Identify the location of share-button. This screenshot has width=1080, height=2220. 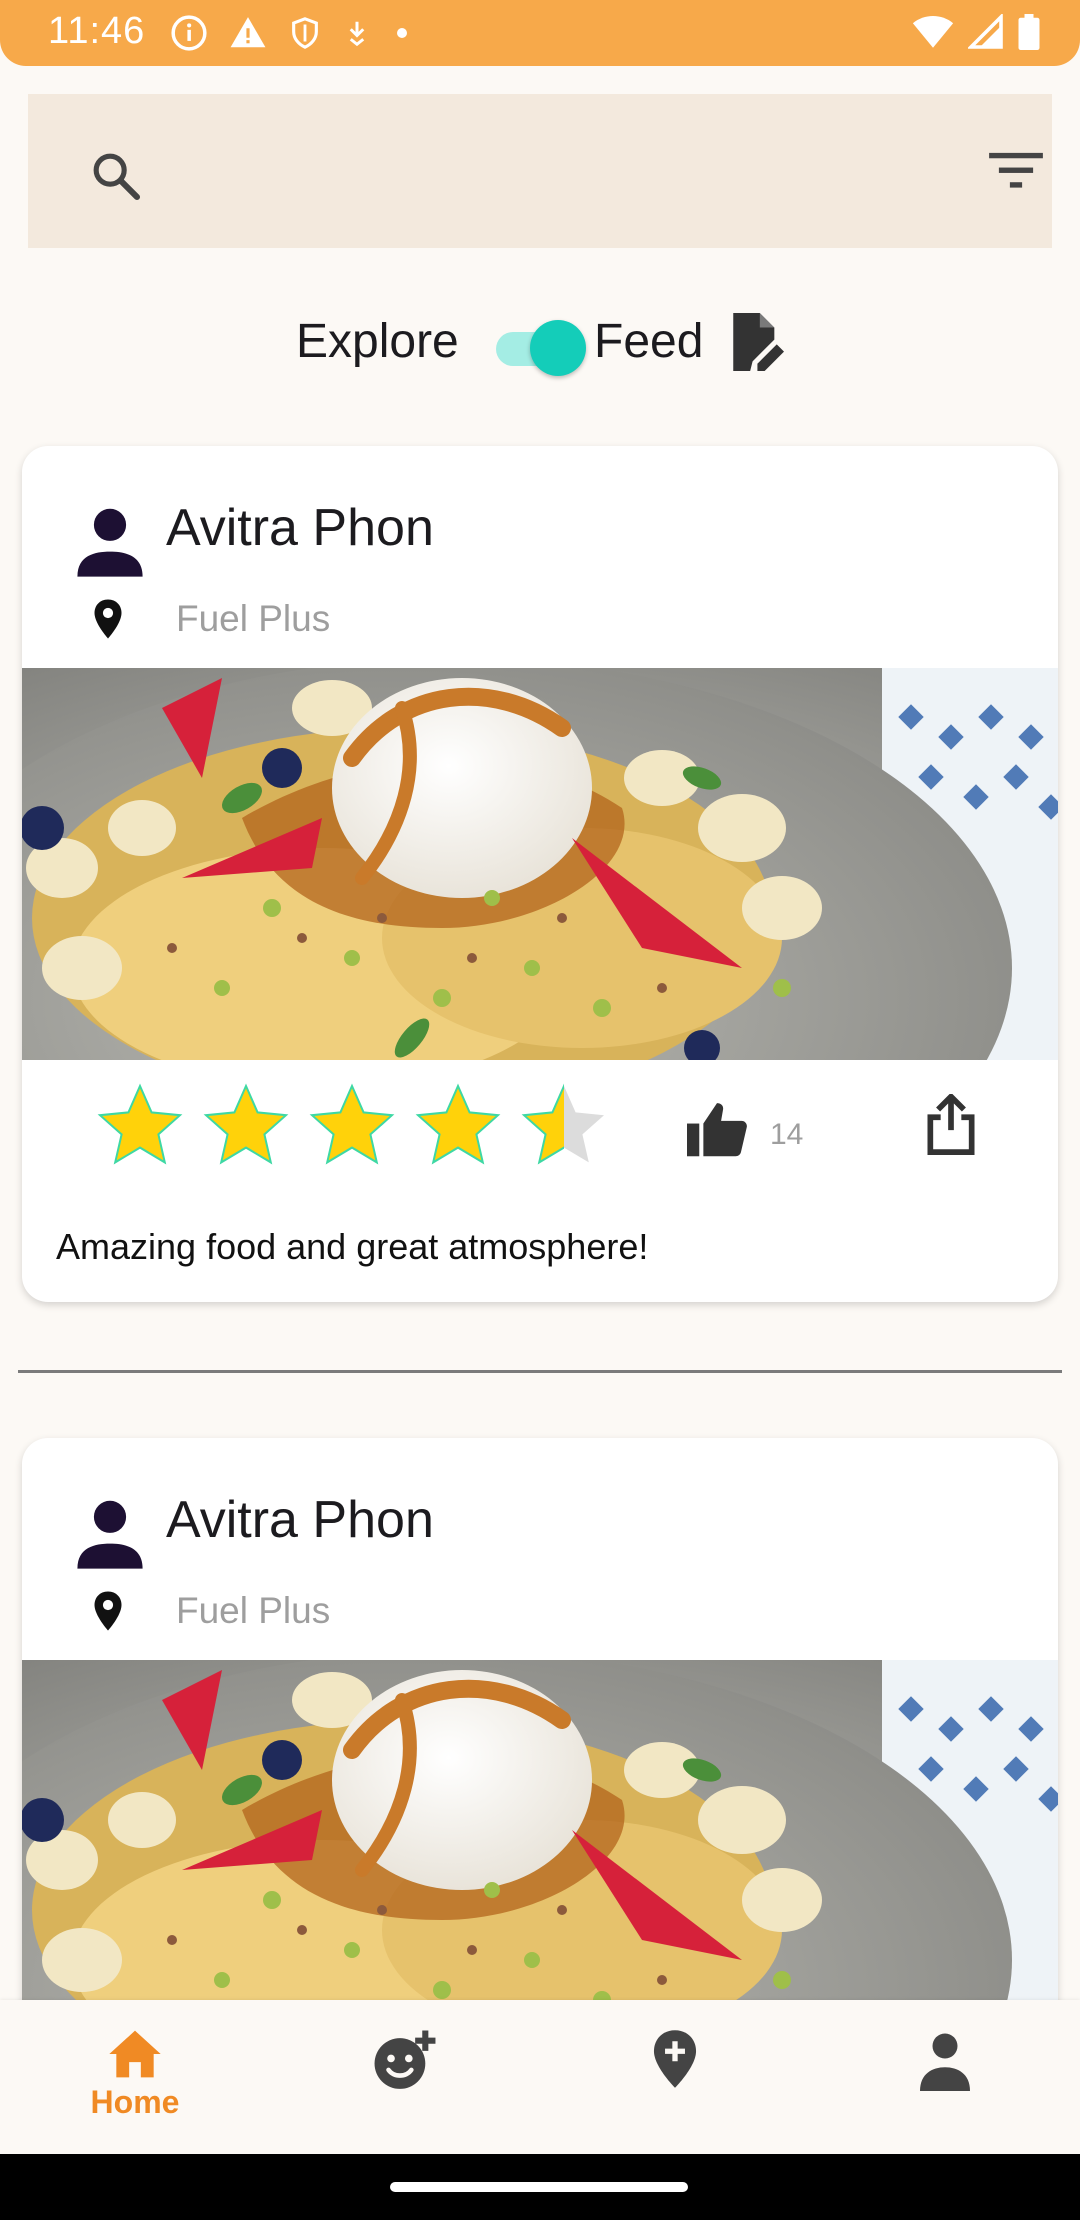
(951, 1125).